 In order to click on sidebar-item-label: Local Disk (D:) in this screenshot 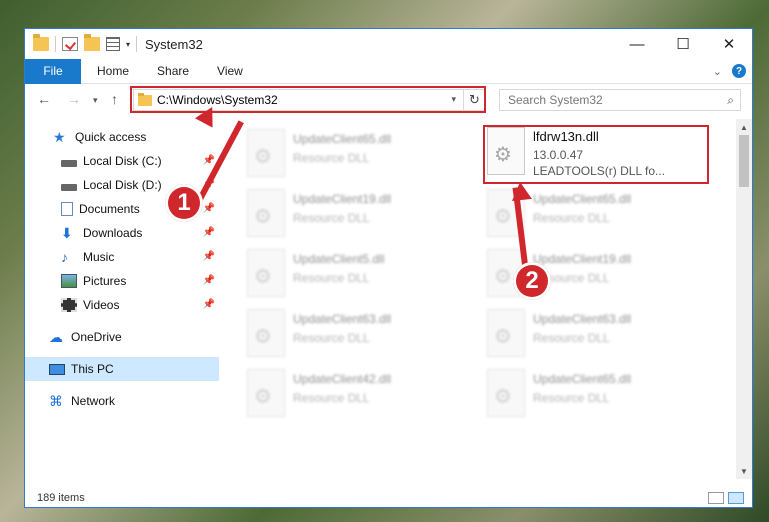, I will do `click(122, 185)`.